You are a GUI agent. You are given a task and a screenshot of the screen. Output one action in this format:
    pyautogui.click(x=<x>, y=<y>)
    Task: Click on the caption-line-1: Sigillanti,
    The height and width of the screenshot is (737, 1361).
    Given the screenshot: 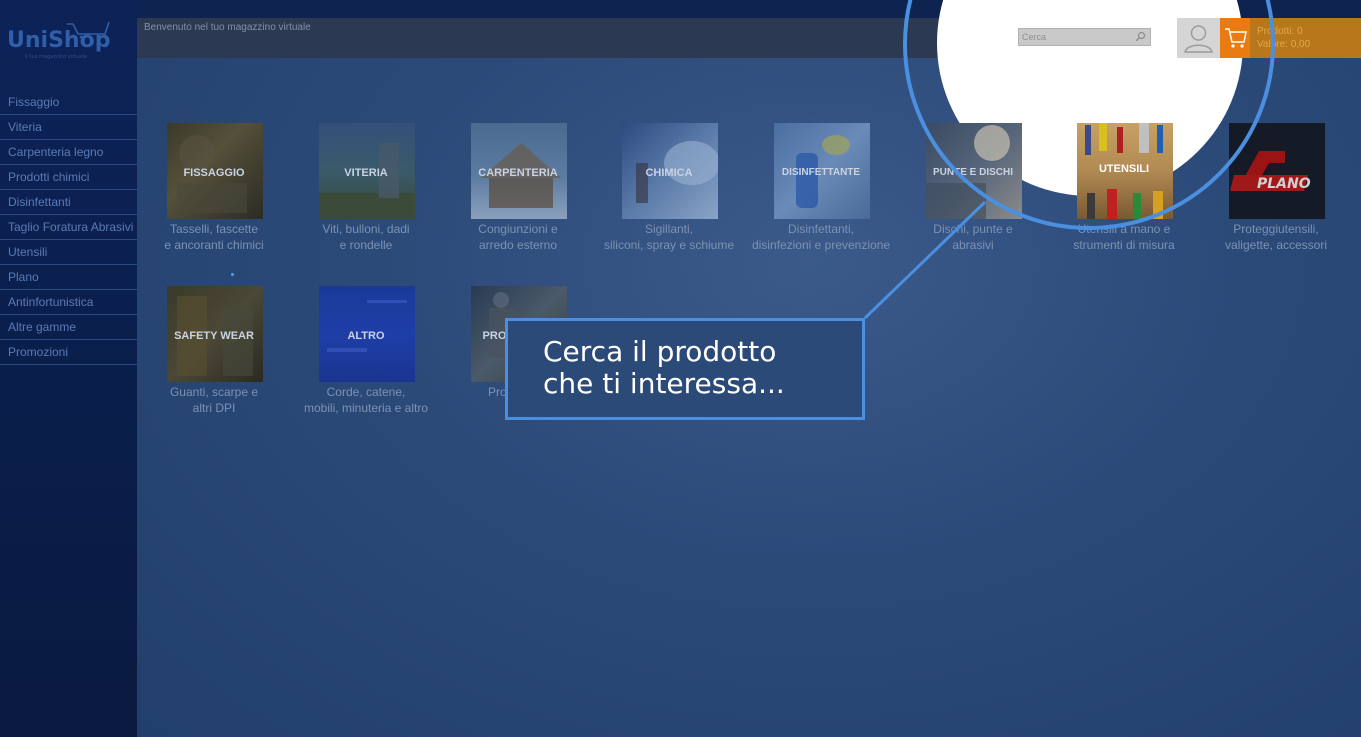 What is the action you would take?
    pyautogui.click(x=669, y=229)
    